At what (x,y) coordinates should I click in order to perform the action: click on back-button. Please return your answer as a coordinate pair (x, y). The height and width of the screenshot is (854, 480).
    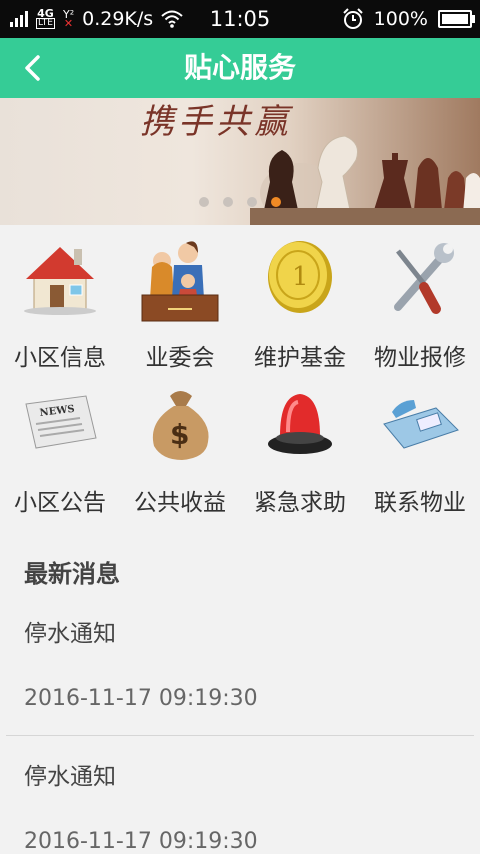
    Looking at the image, I should click on (34, 68).